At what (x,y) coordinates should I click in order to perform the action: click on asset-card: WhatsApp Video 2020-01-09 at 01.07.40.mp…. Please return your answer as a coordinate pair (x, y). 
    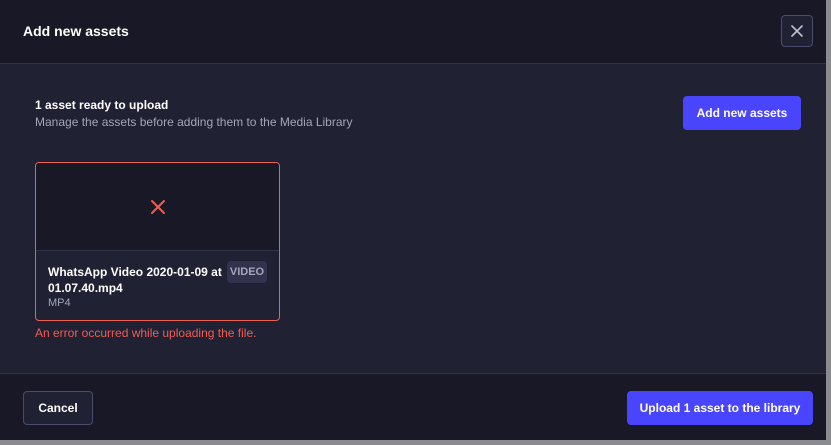
    Looking at the image, I should click on (157, 241).